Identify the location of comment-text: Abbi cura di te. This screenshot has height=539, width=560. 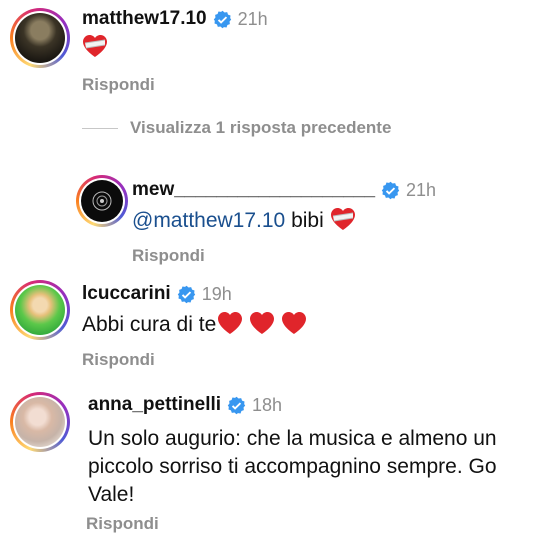
(195, 325).